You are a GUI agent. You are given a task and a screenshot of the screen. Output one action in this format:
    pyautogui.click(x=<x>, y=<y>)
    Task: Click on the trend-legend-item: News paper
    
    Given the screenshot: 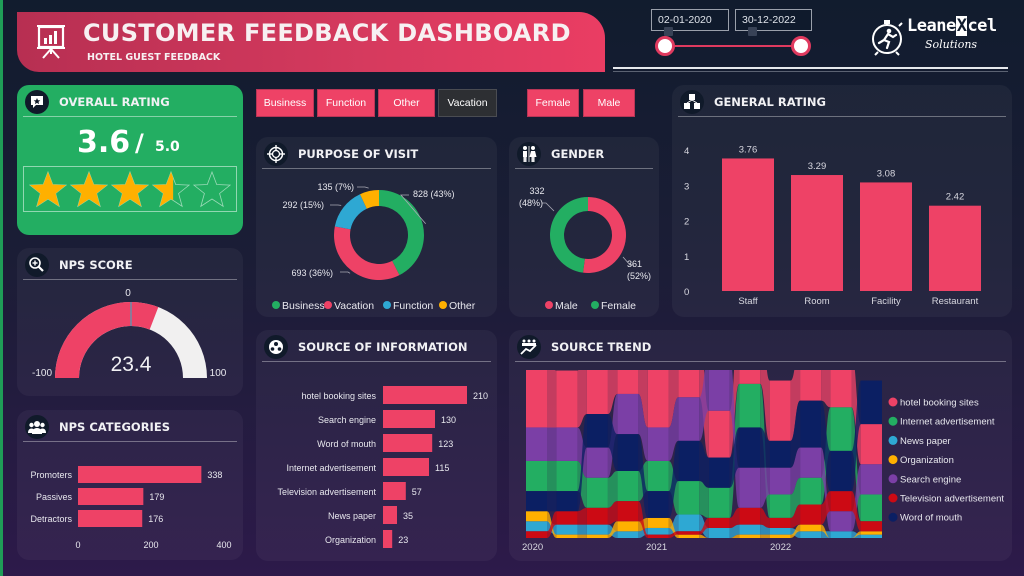 What is the action you would take?
    pyautogui.click(x=925, y=441)
    